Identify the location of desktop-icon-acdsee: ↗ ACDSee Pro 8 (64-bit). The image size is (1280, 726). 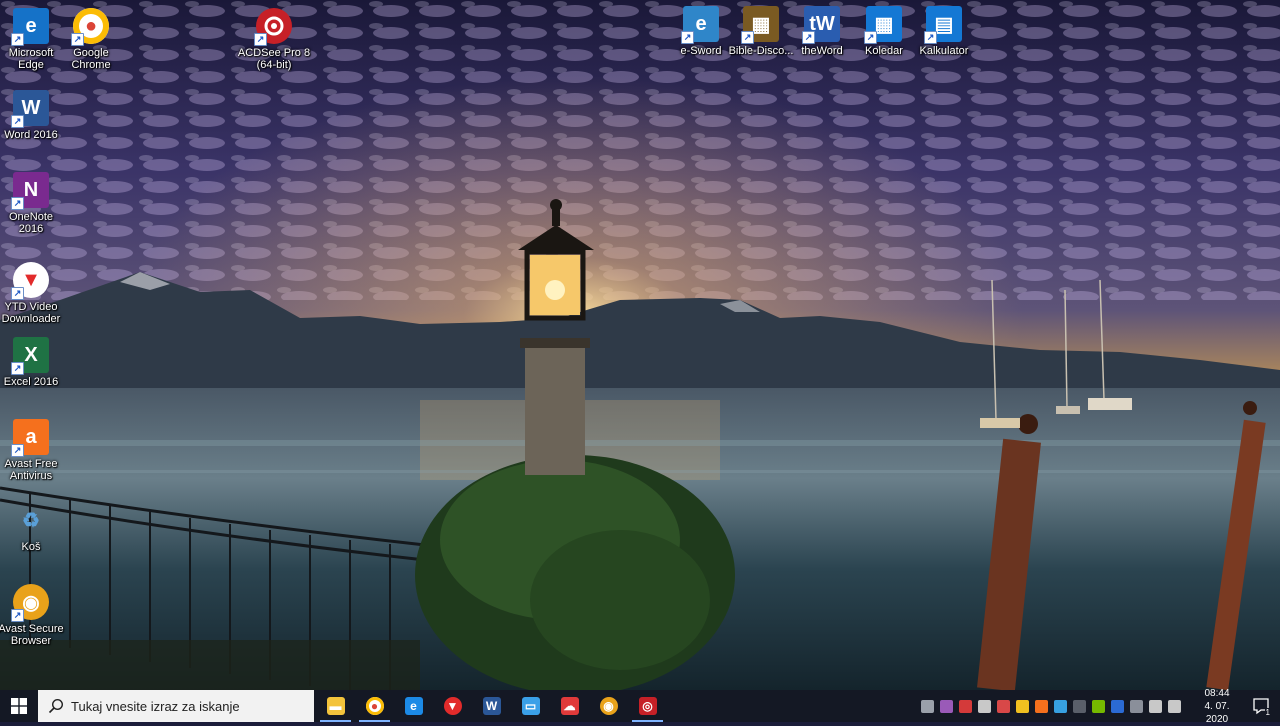
(274, 39).